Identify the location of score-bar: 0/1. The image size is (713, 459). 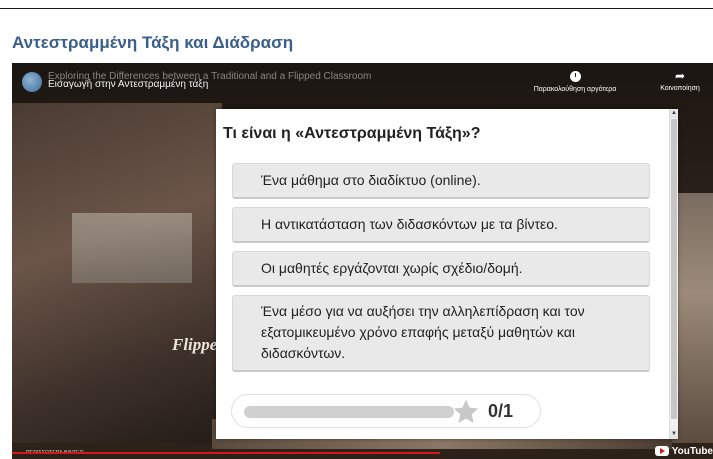
(386, 411).